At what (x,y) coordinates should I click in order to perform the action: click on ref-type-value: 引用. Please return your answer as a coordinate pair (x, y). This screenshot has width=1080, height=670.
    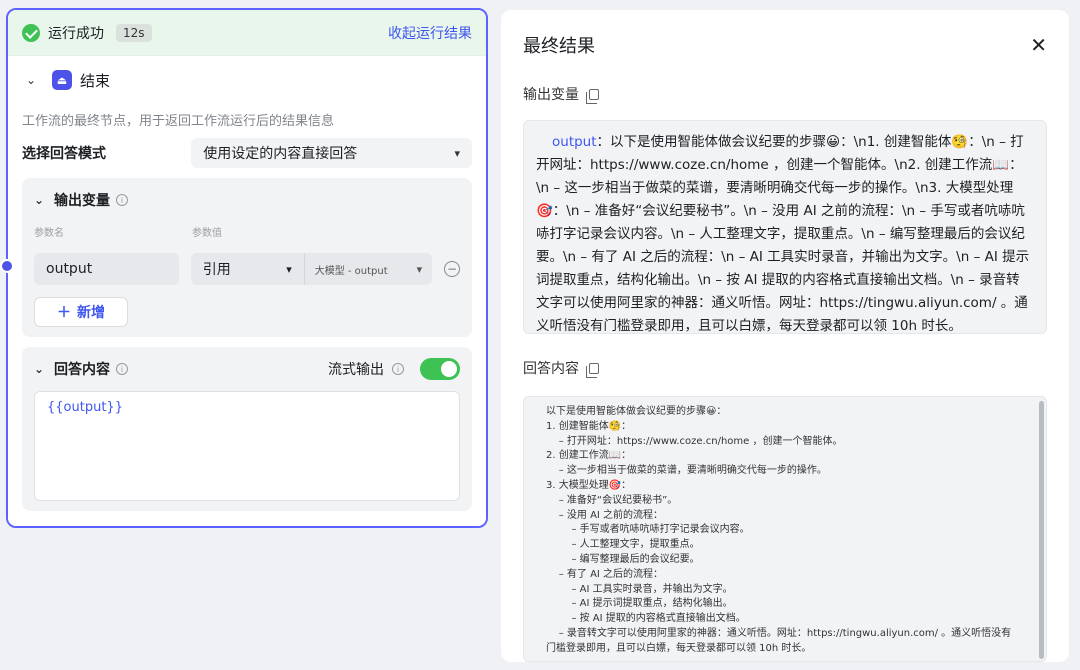
    Looking at the image, I should click on (216, 270).